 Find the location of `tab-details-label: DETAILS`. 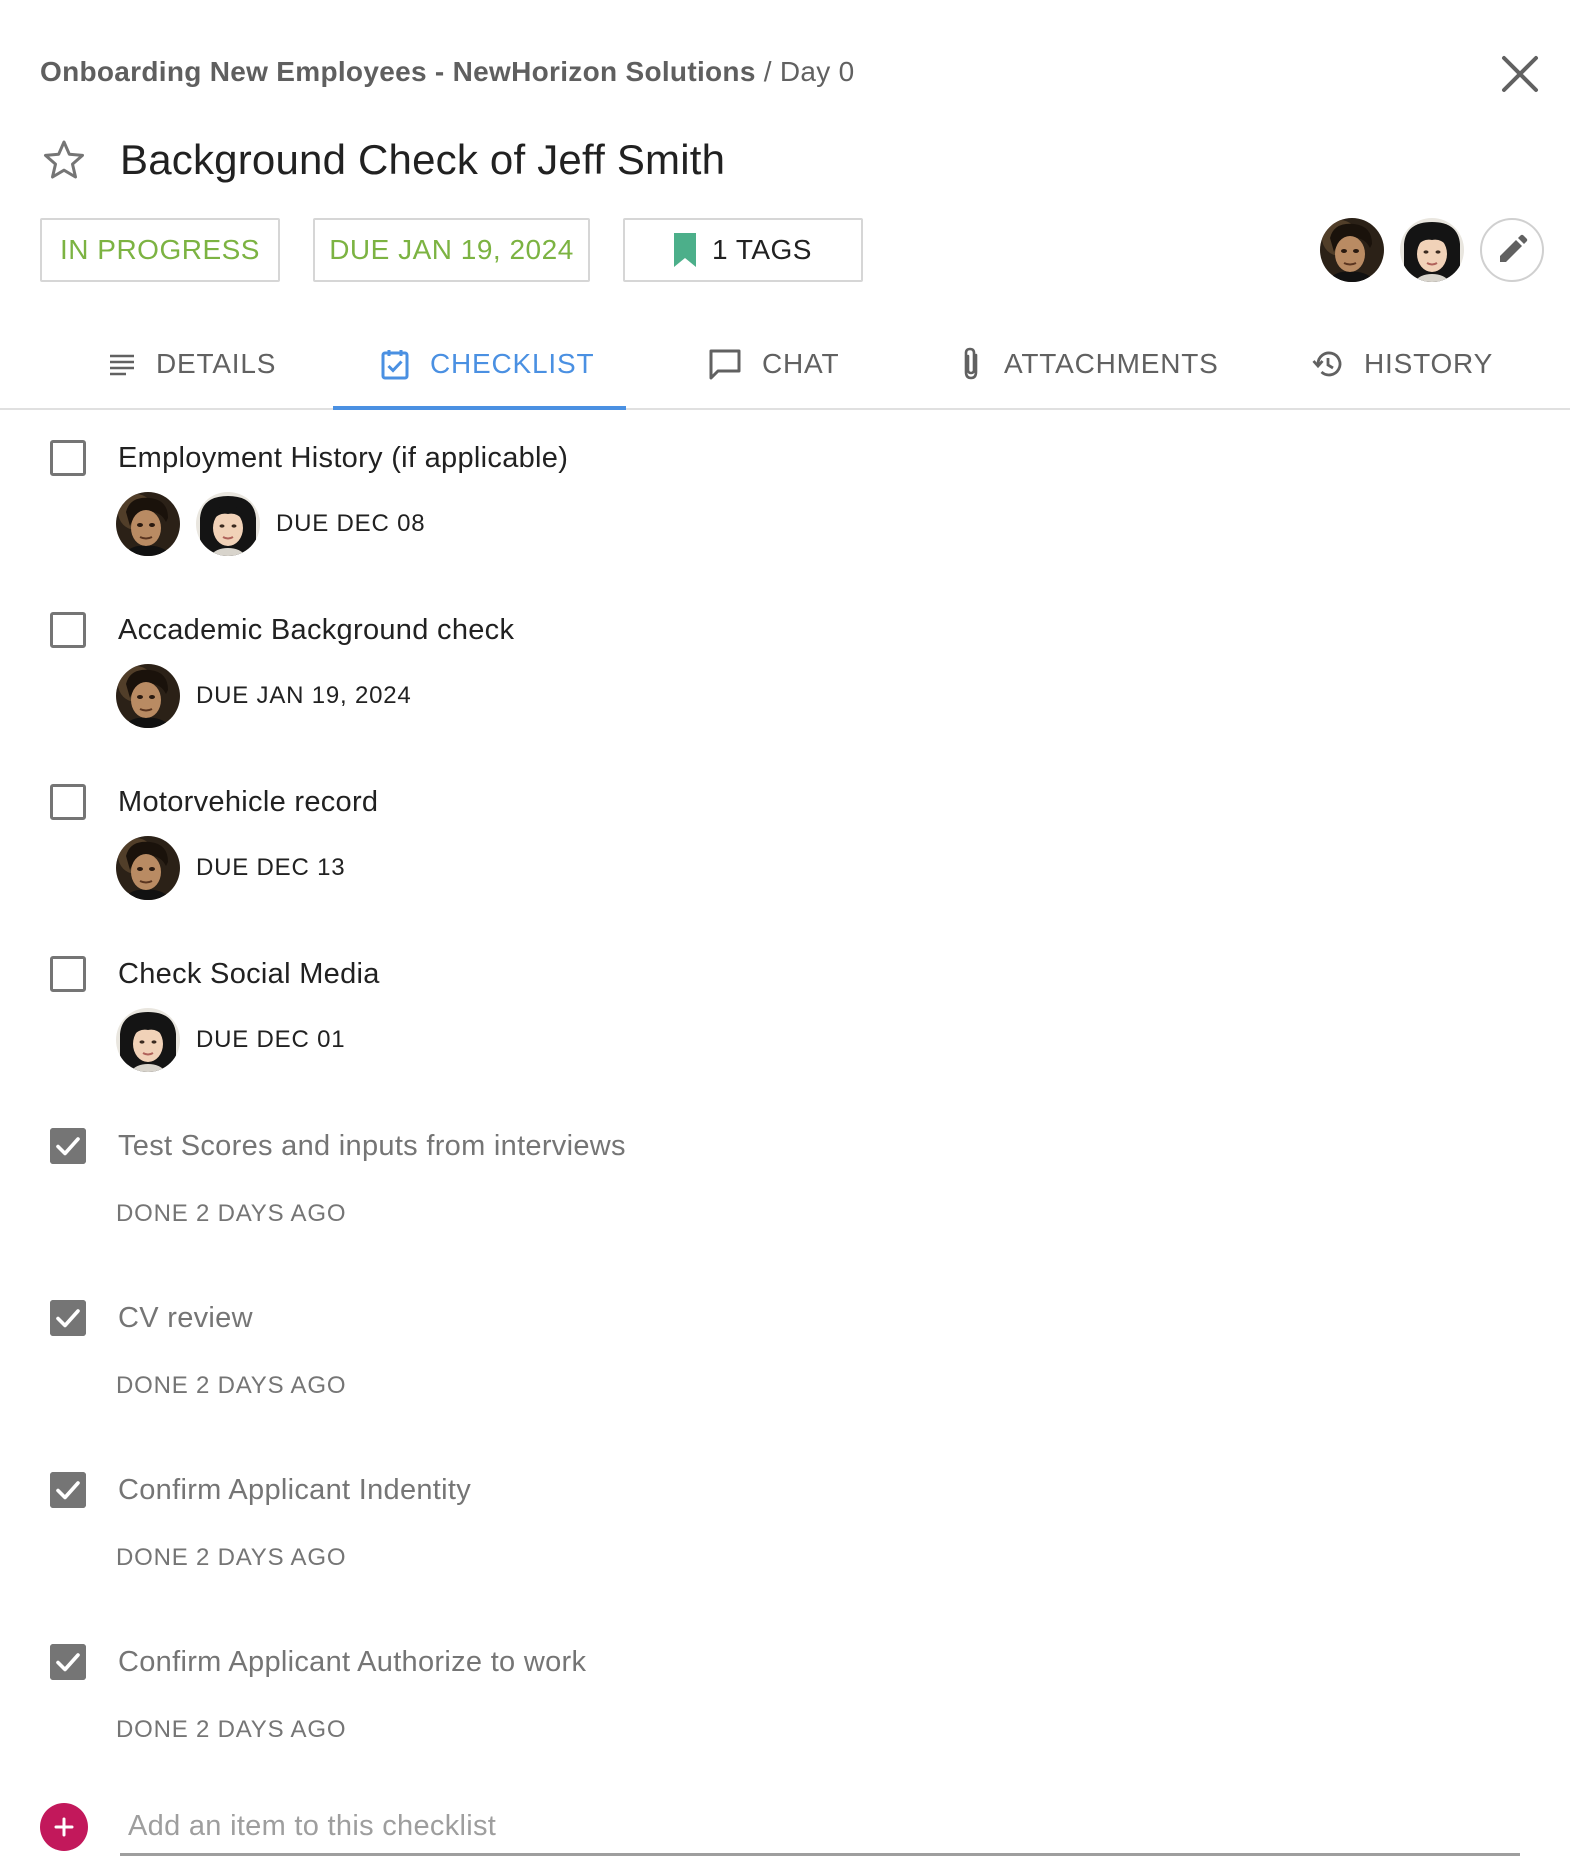

tab-details-label: DETAILS is located at coordinates (216, 363).